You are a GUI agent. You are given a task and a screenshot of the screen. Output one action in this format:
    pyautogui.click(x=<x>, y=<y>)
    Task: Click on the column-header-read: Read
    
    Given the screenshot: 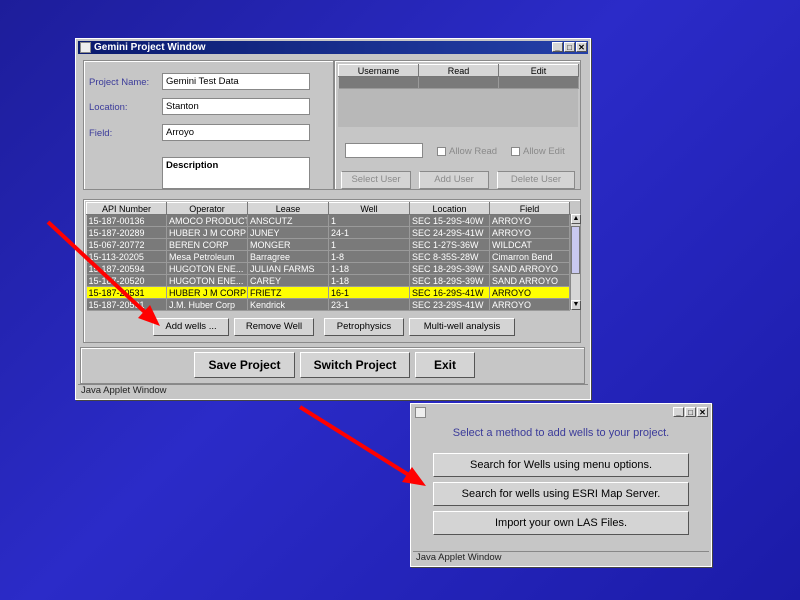 What is the action you would take?
    pyautogui.click(x=458, y=70)
    